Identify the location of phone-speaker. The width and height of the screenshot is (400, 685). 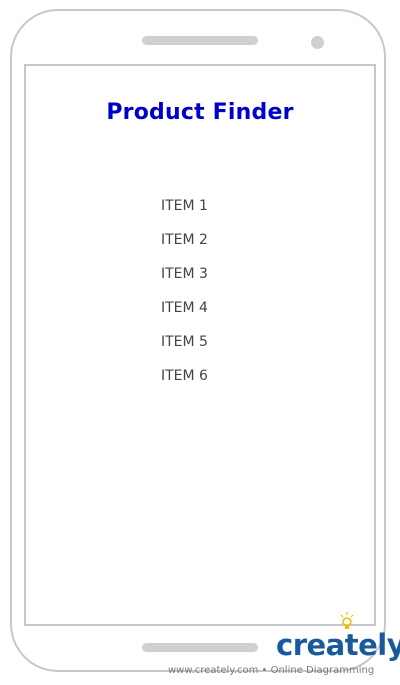
(200, 40).